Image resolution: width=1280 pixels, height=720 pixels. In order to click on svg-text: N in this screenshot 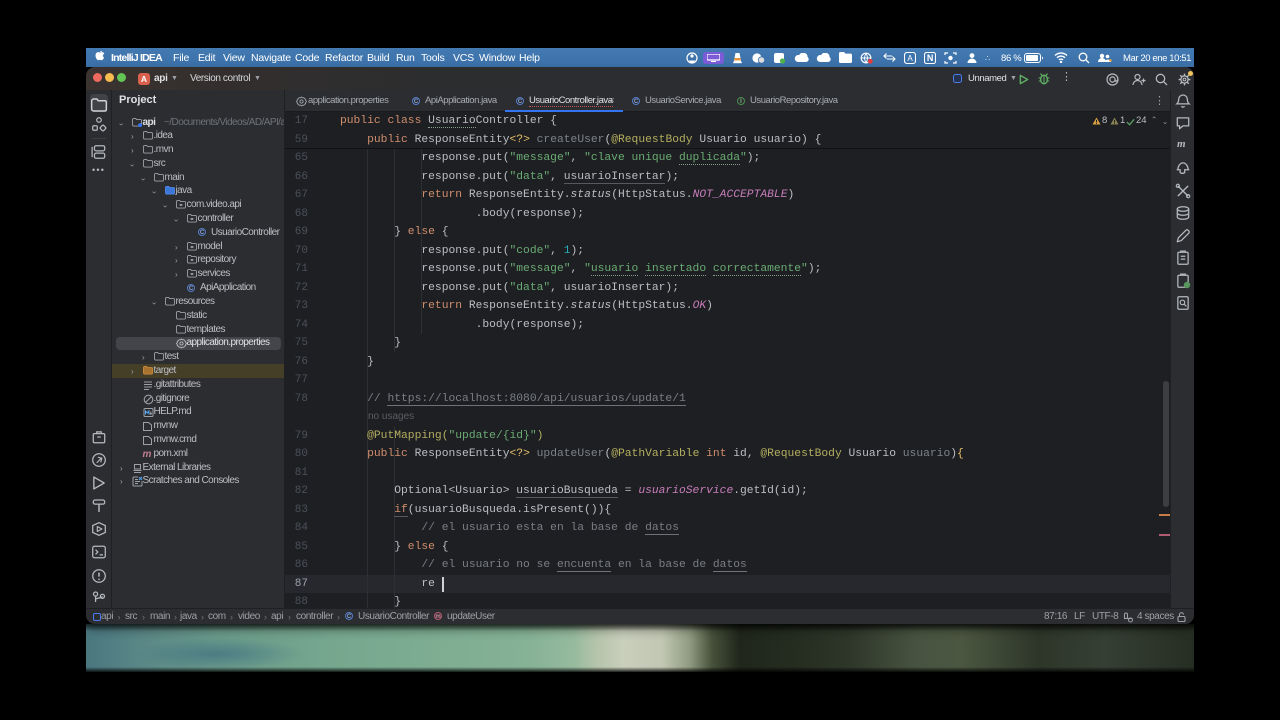, I will do `click(930, 58)`.